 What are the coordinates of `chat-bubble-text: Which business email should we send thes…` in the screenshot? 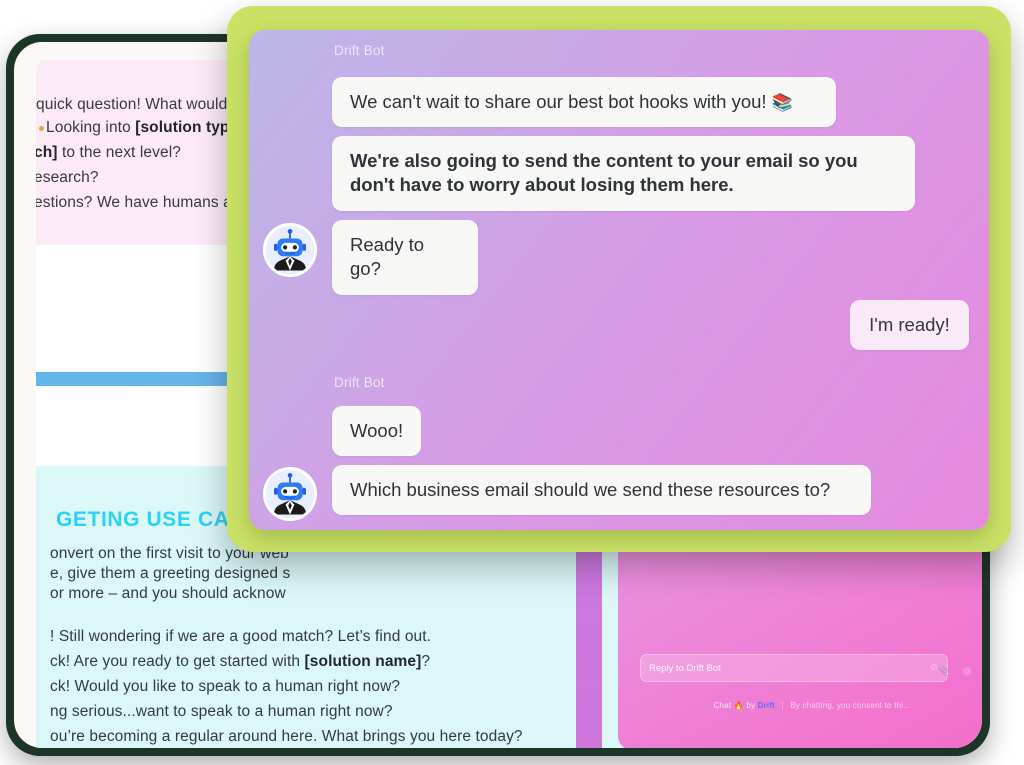 It's located at (590, 489).